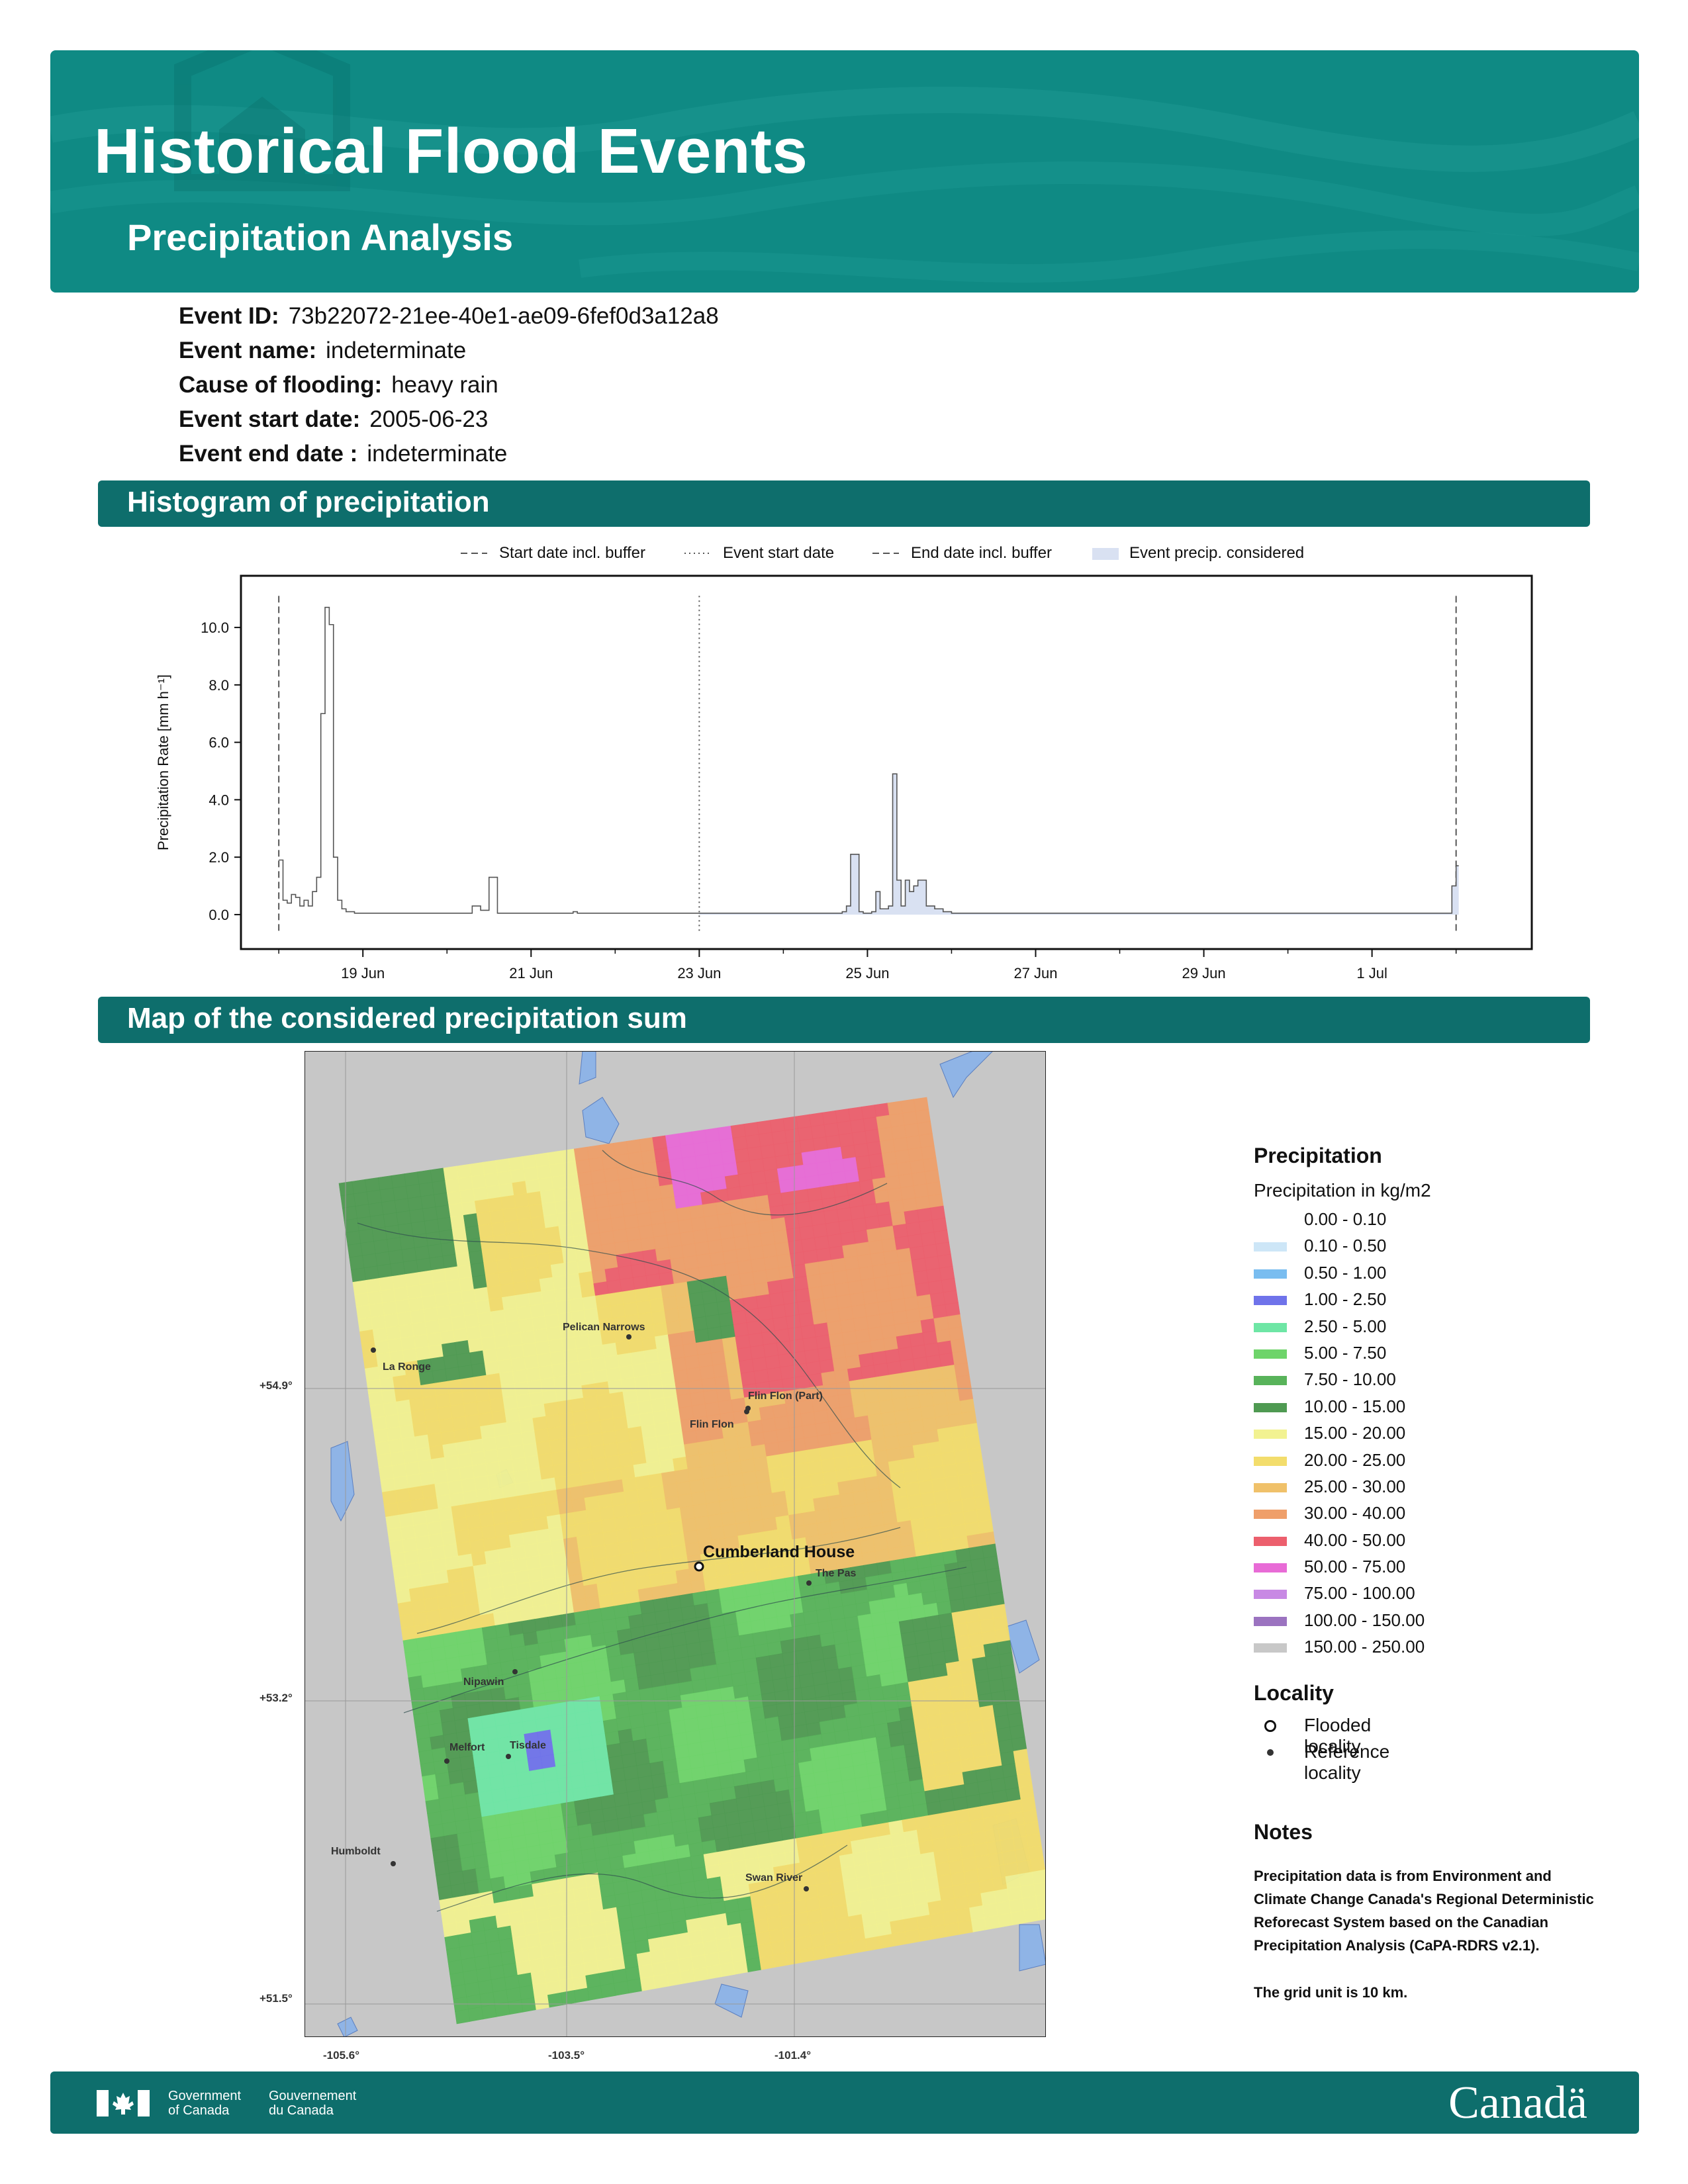 This screenshot has width=1688, height=2184. Describe the element at coordinates (467, 1747) in the screenshot. I see `place-label: Melfort` at that location.